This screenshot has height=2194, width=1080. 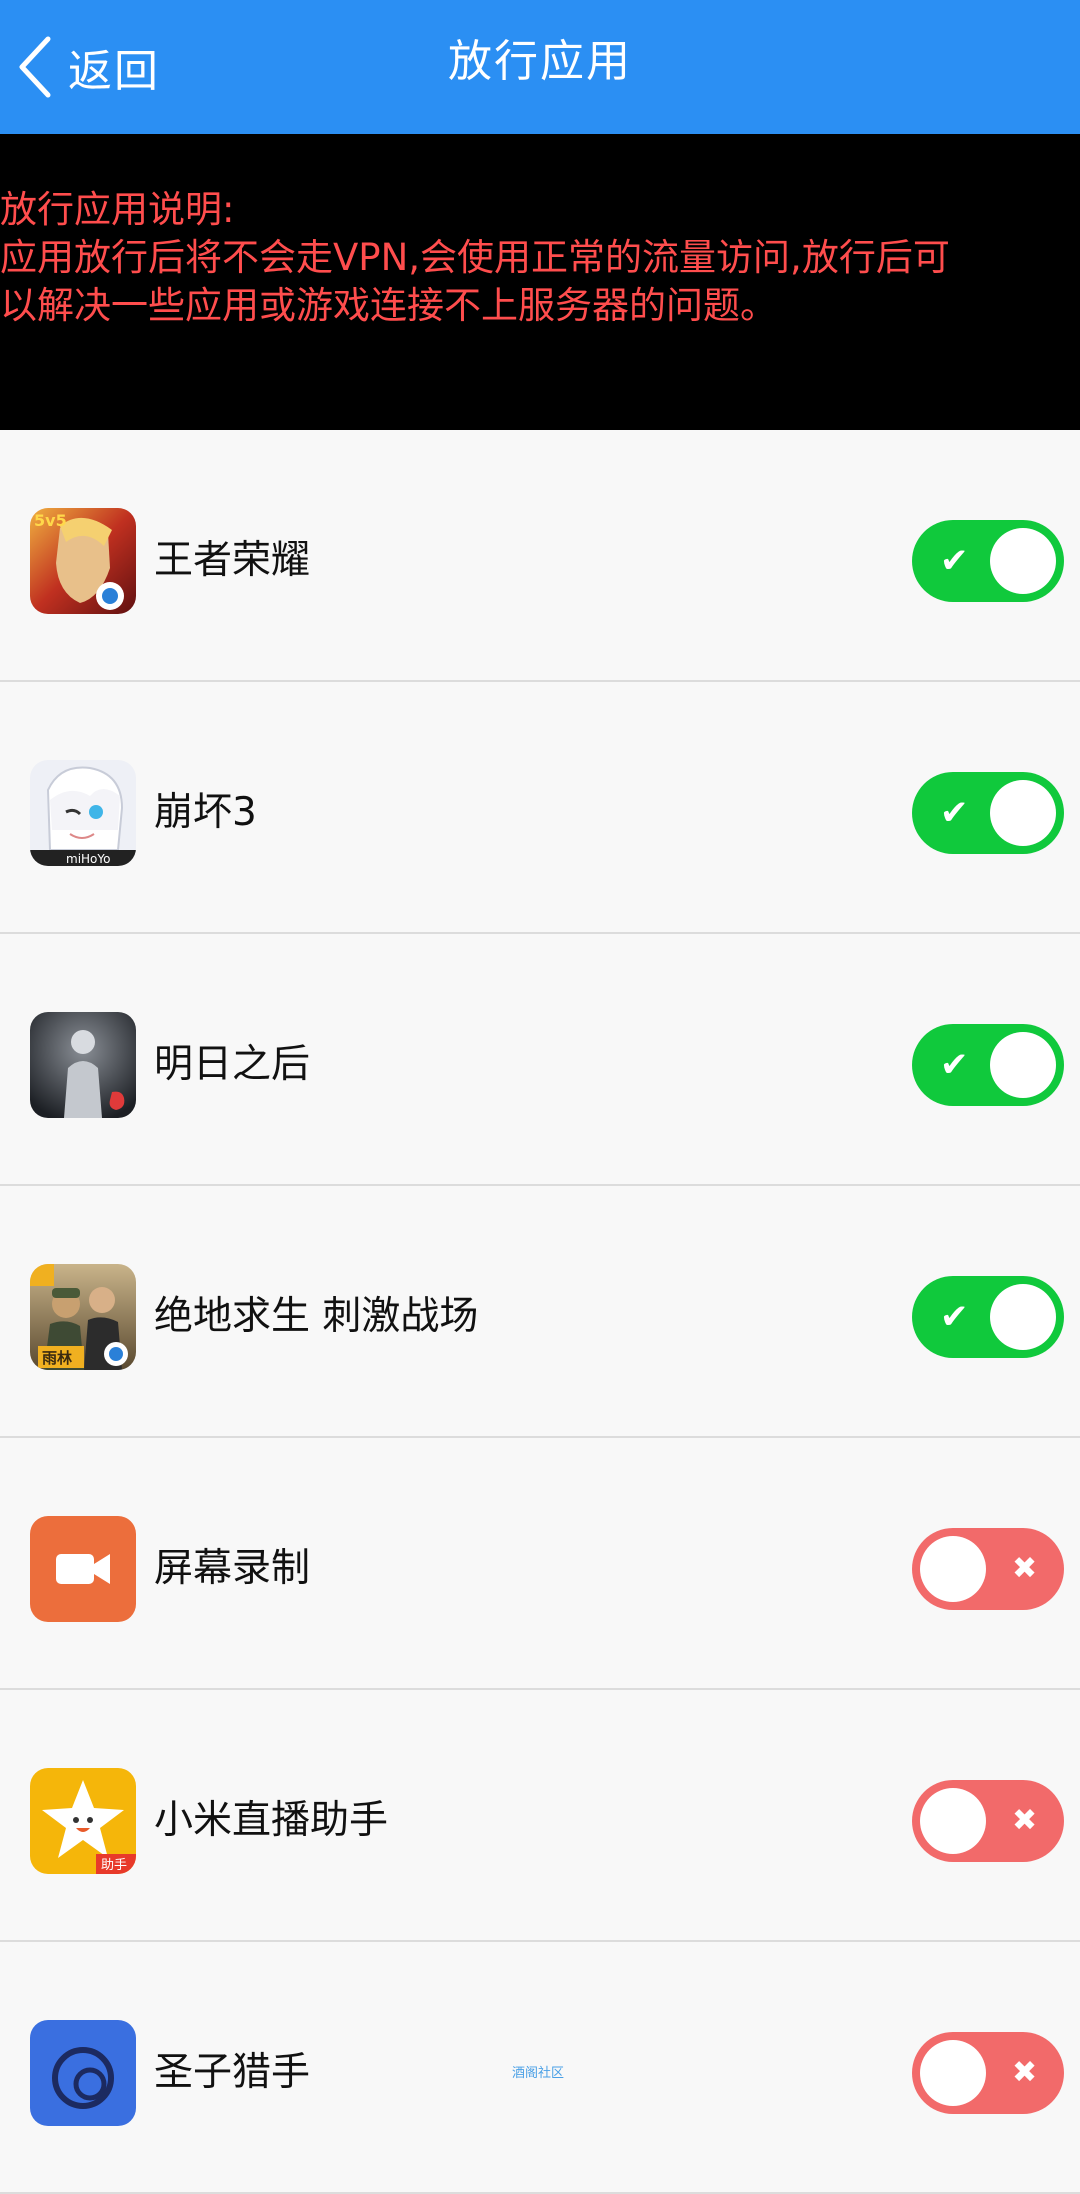 I want to click on app-name: 屏幕录制, so click(x=232, y=1568).